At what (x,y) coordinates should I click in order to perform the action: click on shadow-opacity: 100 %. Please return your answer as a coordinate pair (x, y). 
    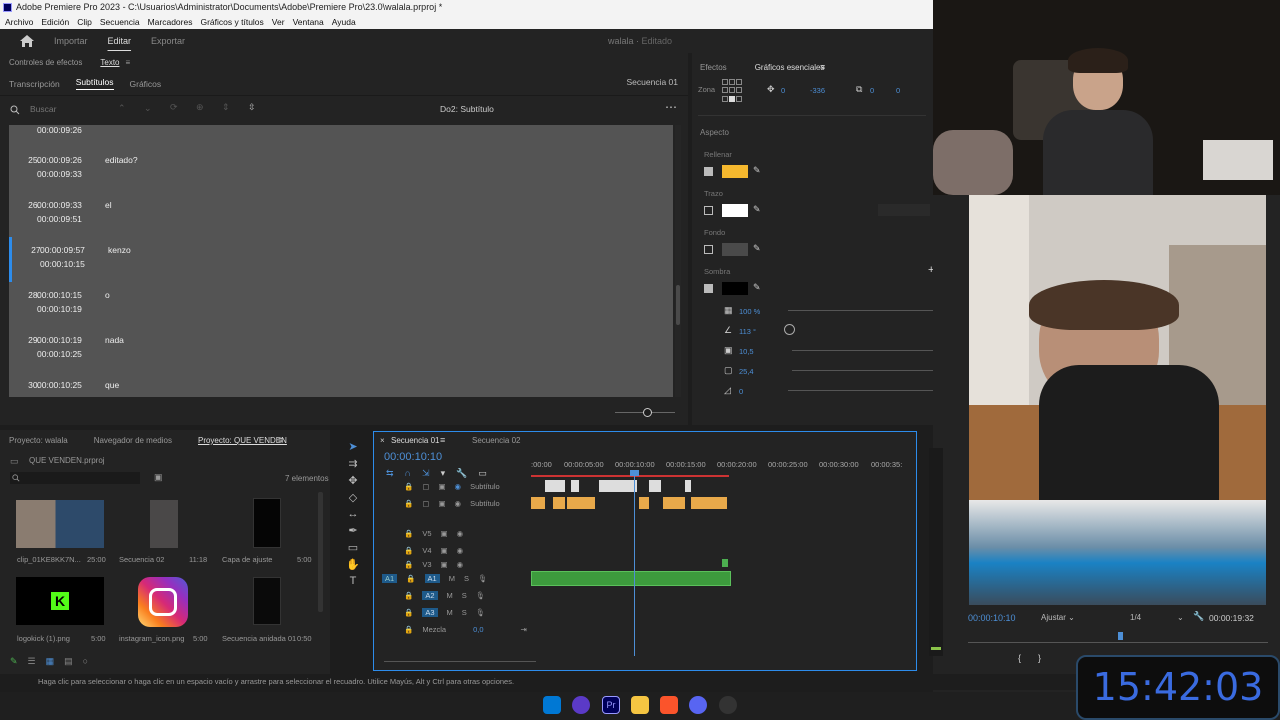
    Looking at the image, I should click on (749, 311).